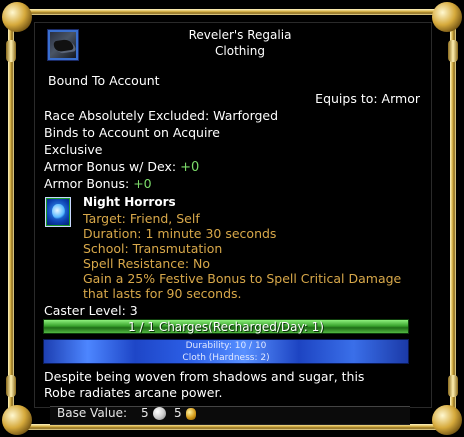 Image resolution: width=464 pixels, height=437 pixels. I want to click on item-name: Reveler's Regalia, so click(240, 35).